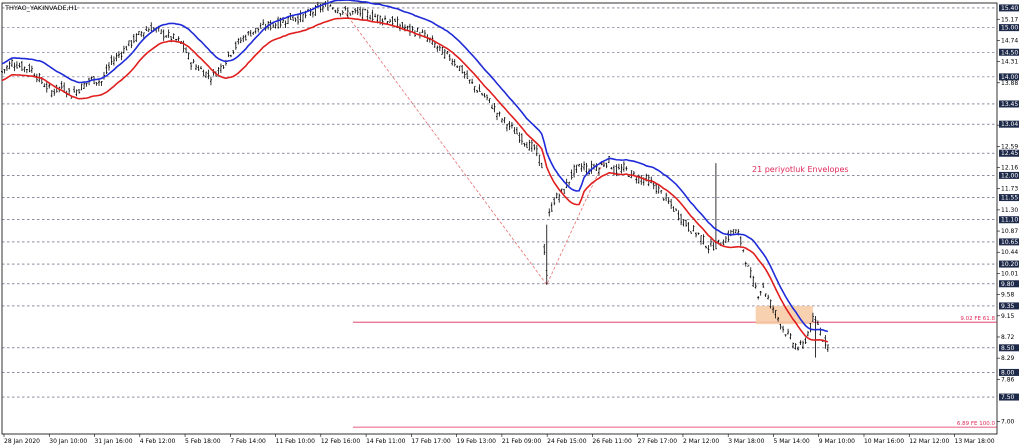  Describe the element at coordinates (1009, 153) in the screenshot. I see `price-level-label: 12.45` at that location.